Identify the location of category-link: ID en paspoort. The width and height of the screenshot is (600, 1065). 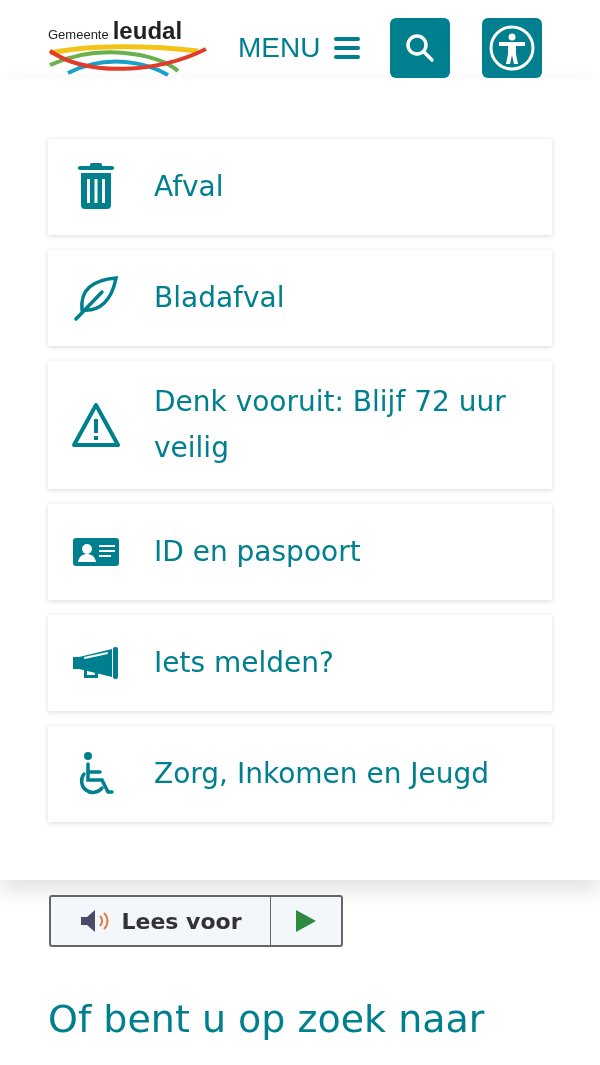
(300, 552).